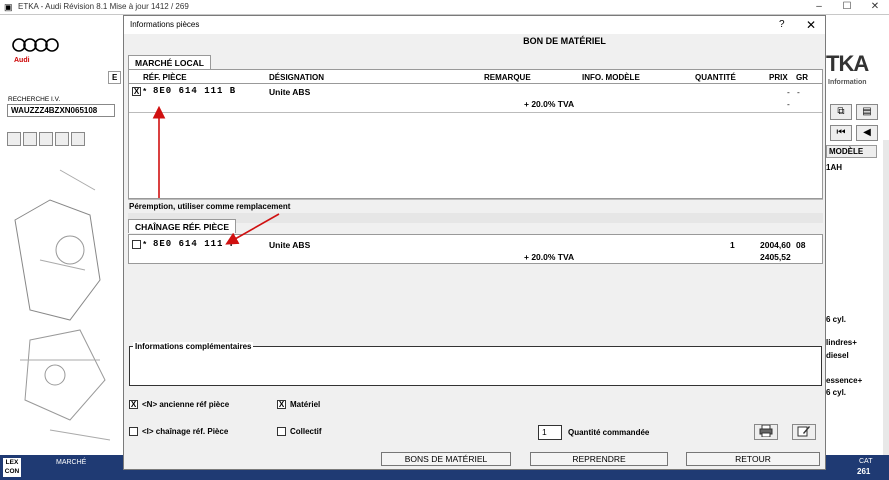  Describe the element at coordinates (847, 82) in the screenshot. I see `etka-brand-sub: Information` at that location.